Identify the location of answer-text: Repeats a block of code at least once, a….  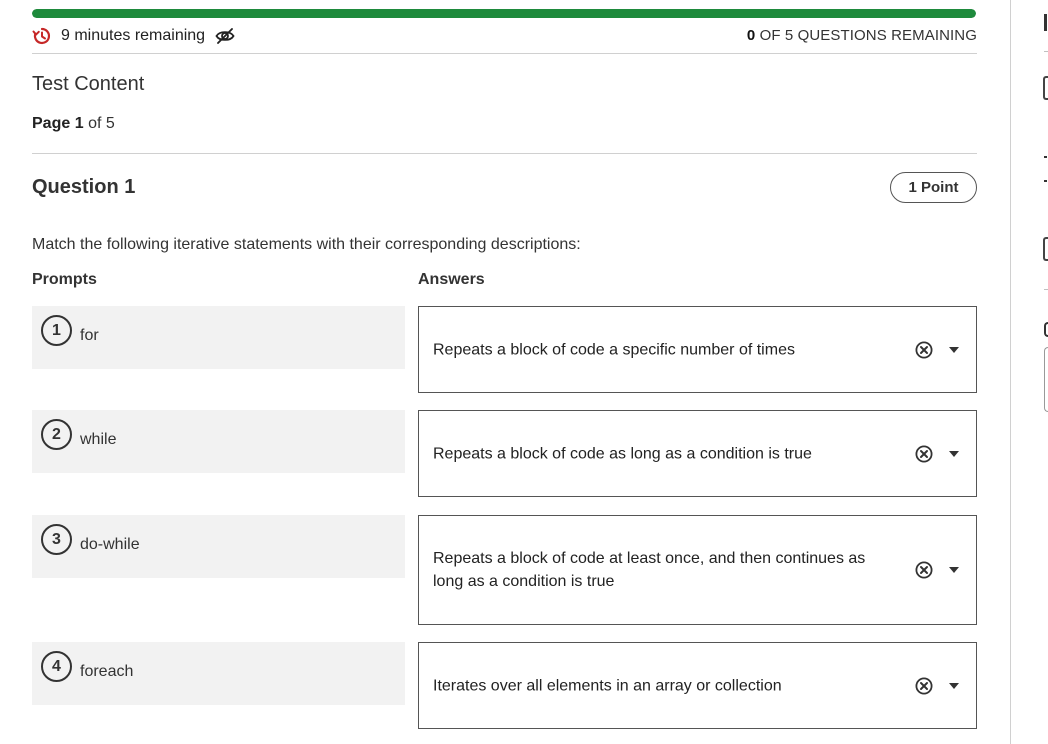
(649, 570).